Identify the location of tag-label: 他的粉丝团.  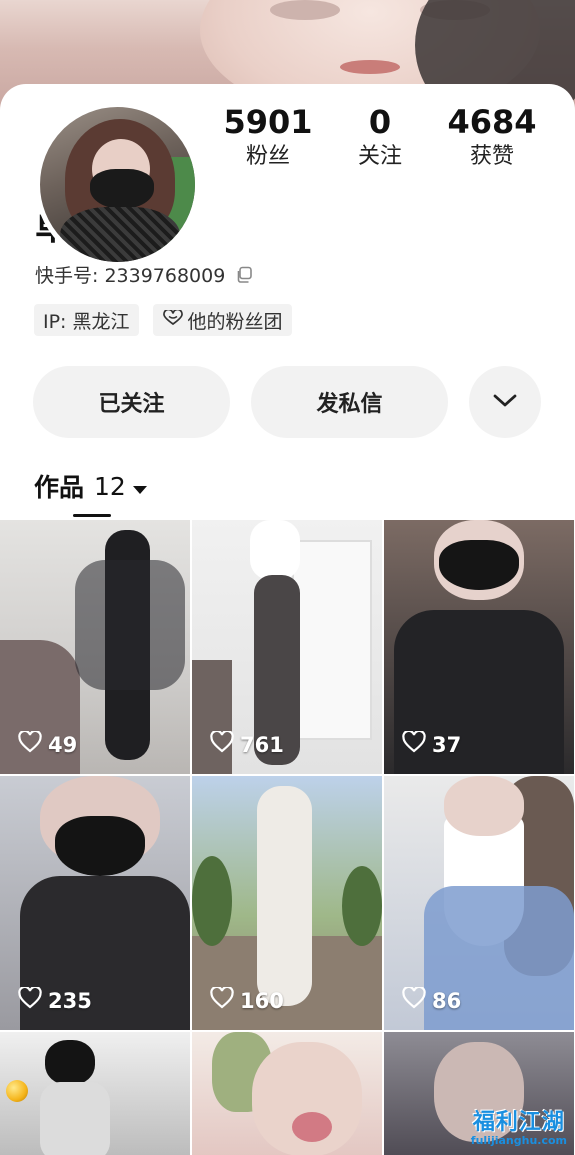
(235, 321).